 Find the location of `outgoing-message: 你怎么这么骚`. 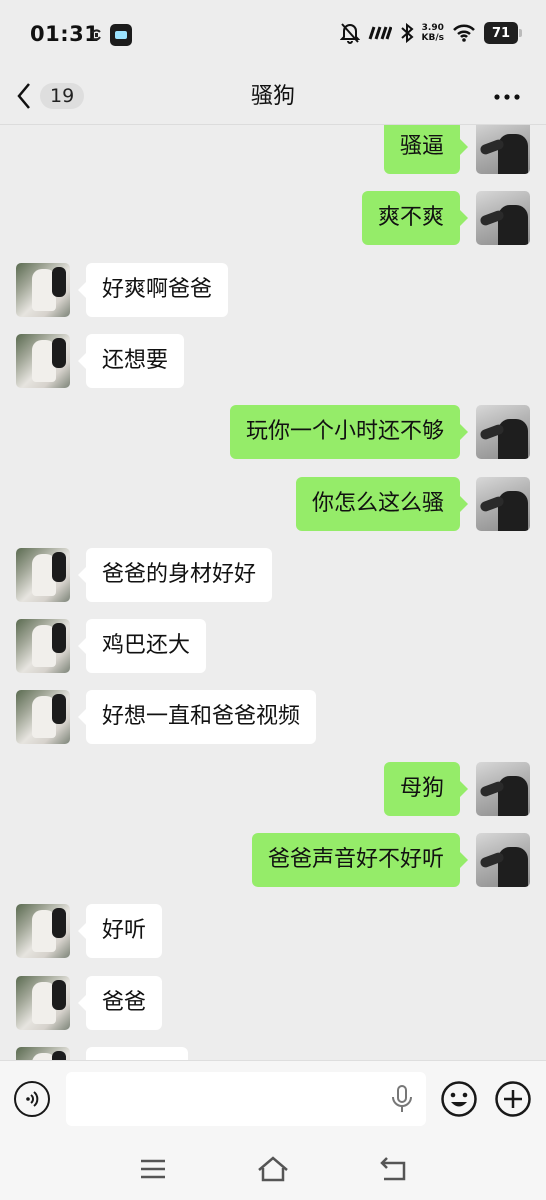

outgoing-message: 你怎么这么骚 is located at coordinates (273, 504).